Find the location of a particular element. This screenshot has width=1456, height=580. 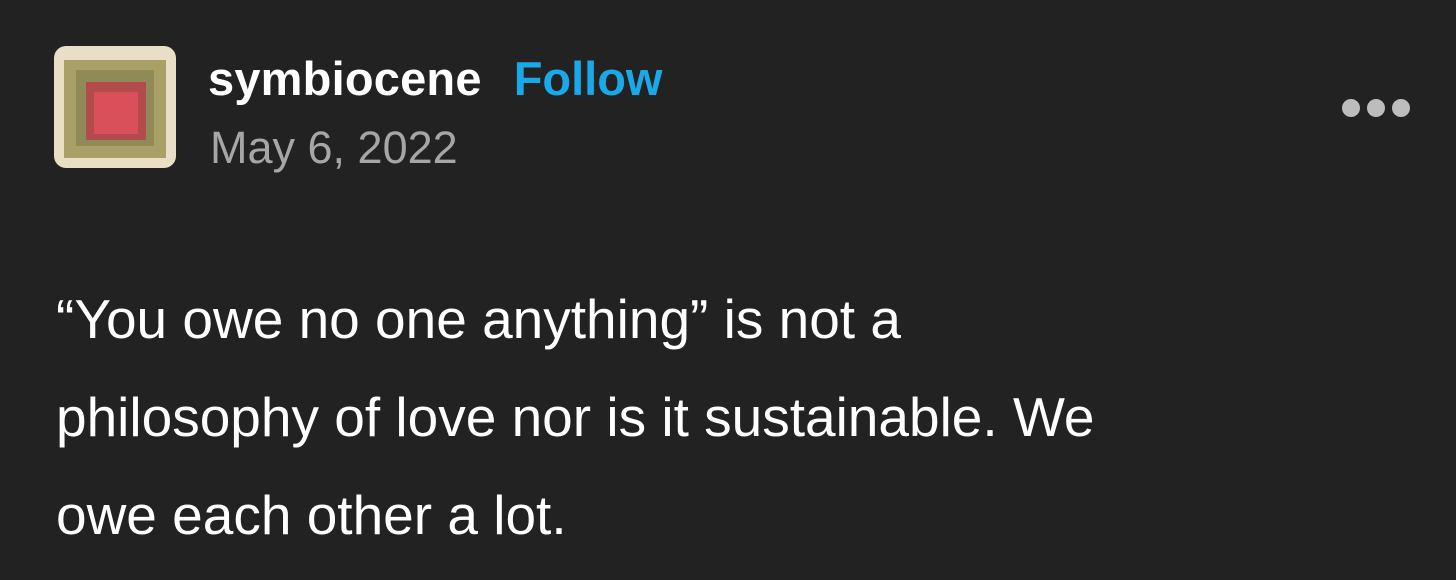

post-header: symbiocene Follow is located at coordinates (435, 78).